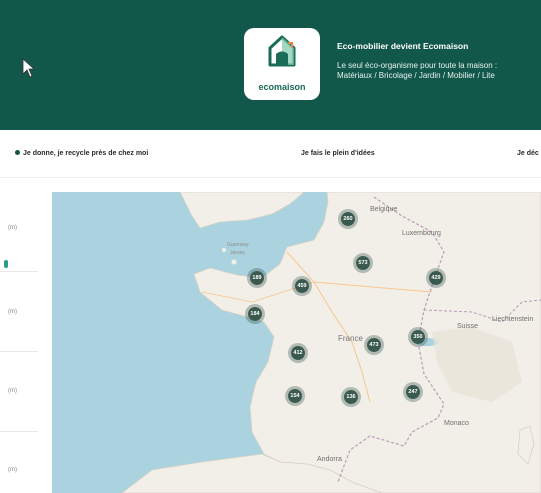 This screenshot has width=541, height=493. What do you see at coordinates (29, 68) in the screenshot?
I see `mouse-cursor-icon` at bounding box center [29, 68].